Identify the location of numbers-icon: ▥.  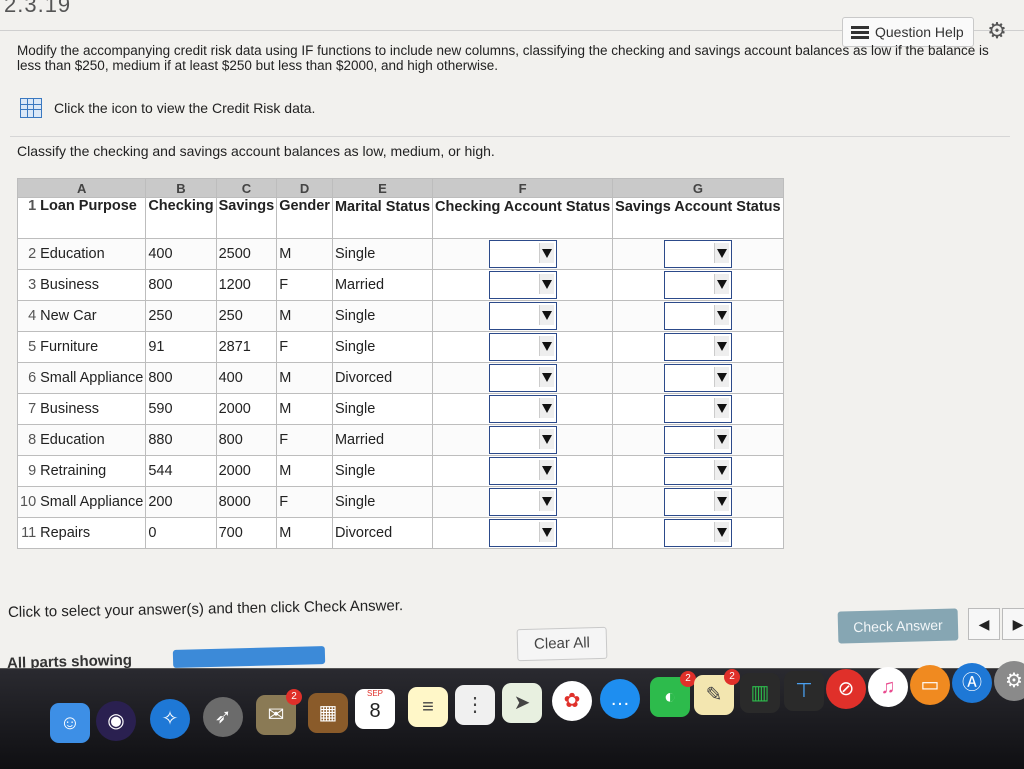
(760, 693).